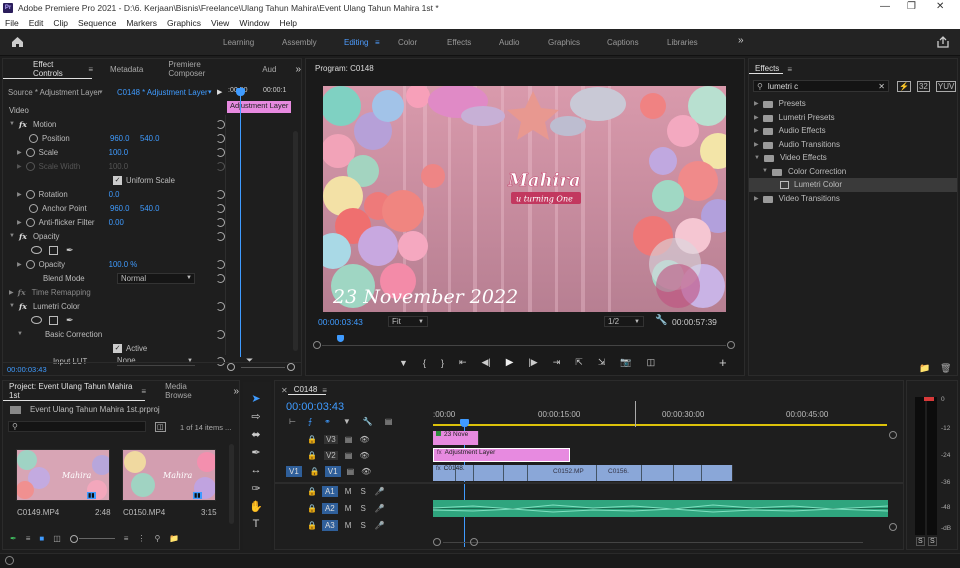 The image size is (960, 568). What do you see at coordinates (12, 124) in the screenshot?
I see `collapse-icon: ▼` at bounding box center [12, 124].